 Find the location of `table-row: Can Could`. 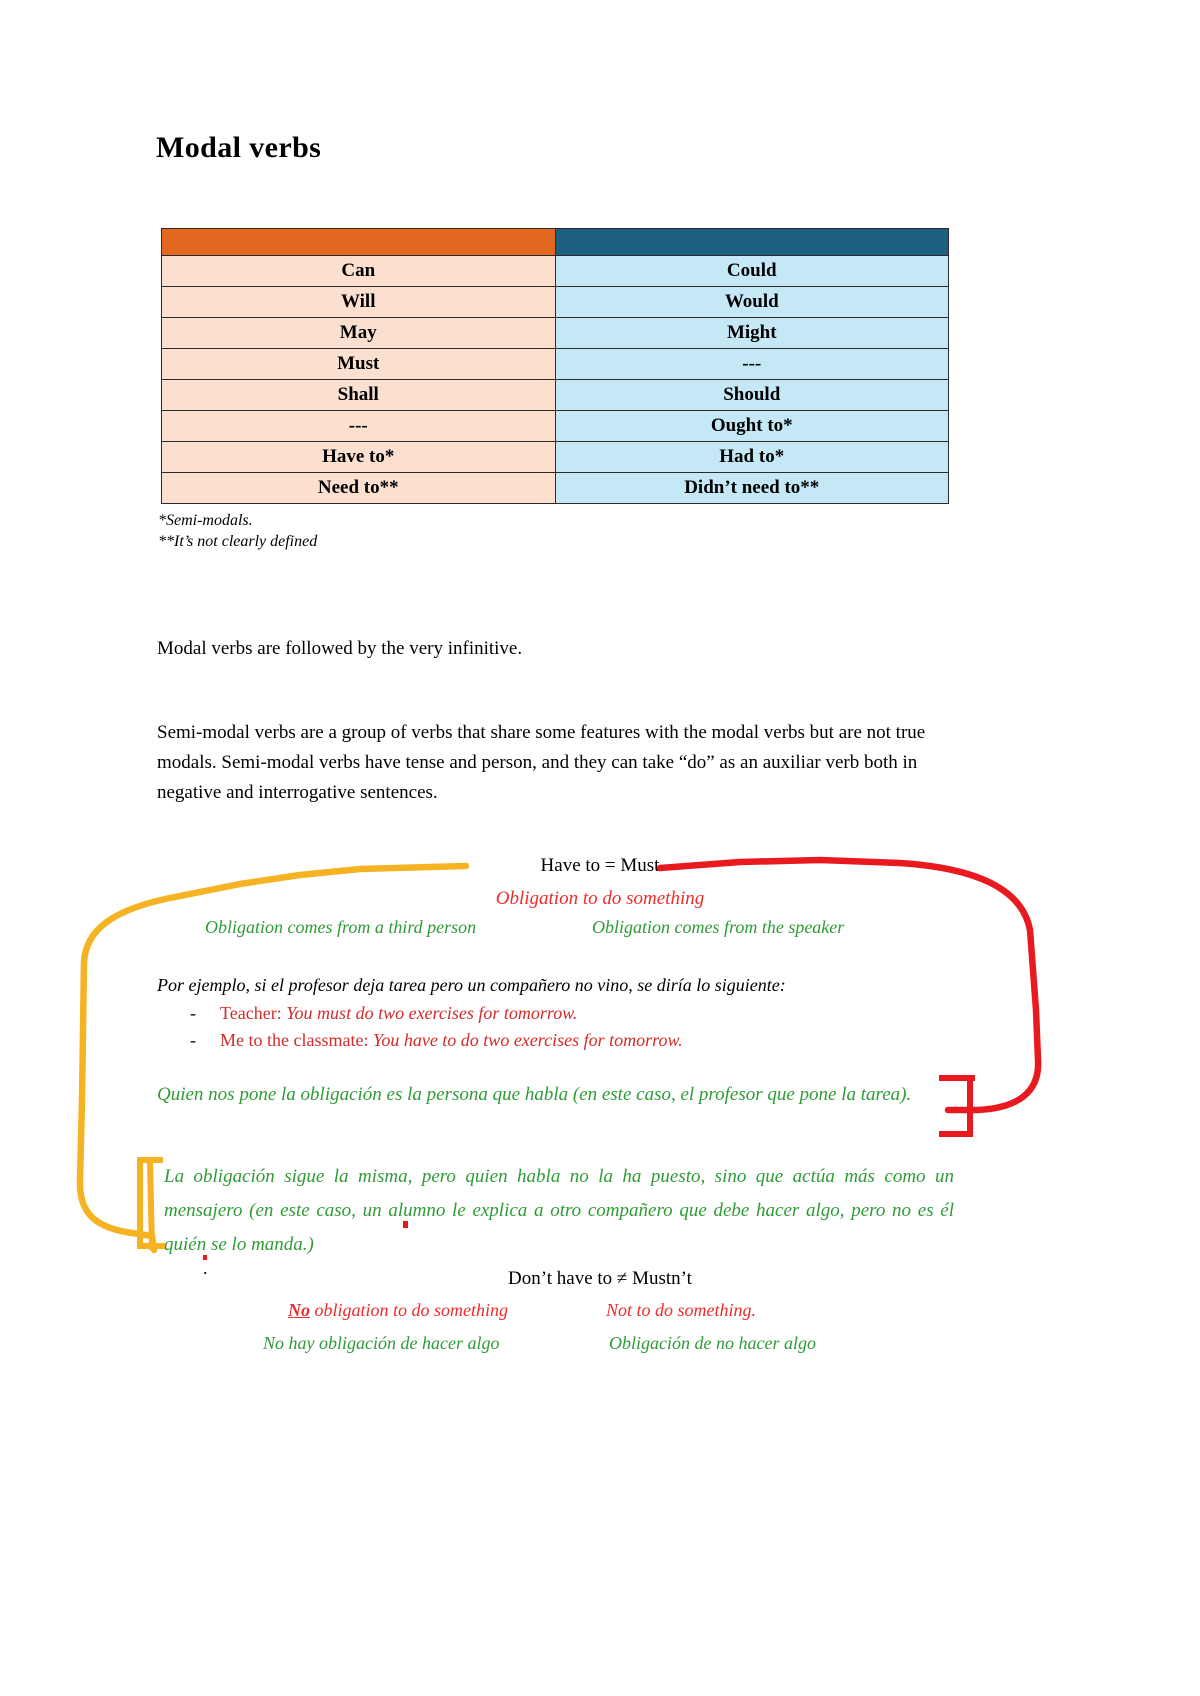

table-row: Can Could is located at coordinates (555, 271).